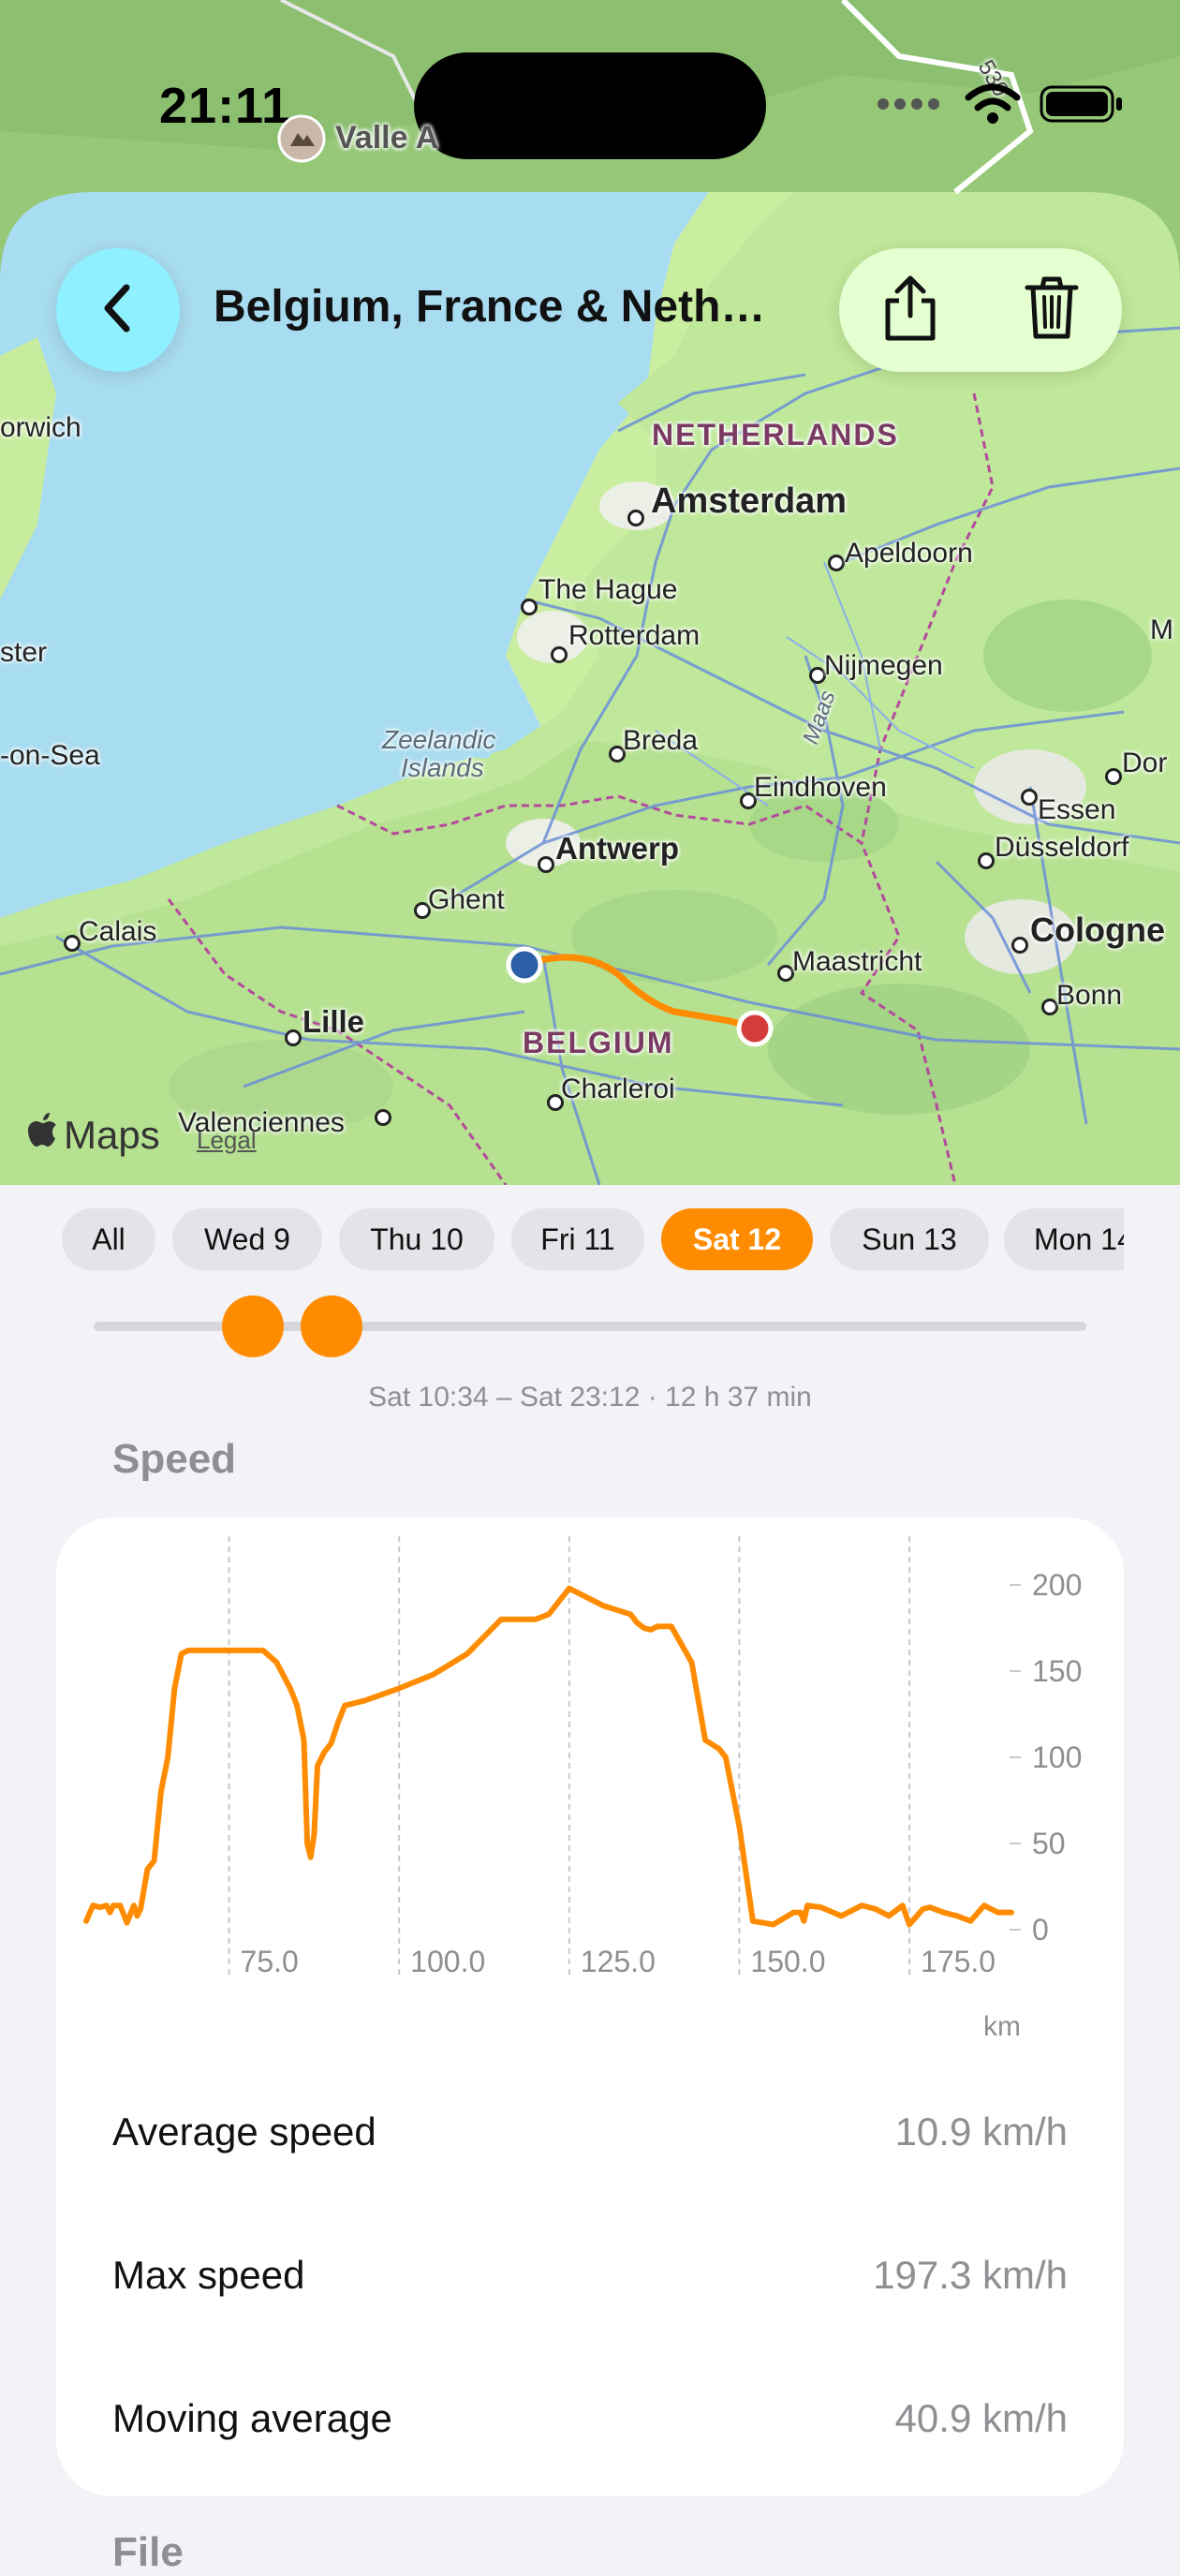  I want to click on day-chip-wed-9: Wed 9, so click(247, 1239).